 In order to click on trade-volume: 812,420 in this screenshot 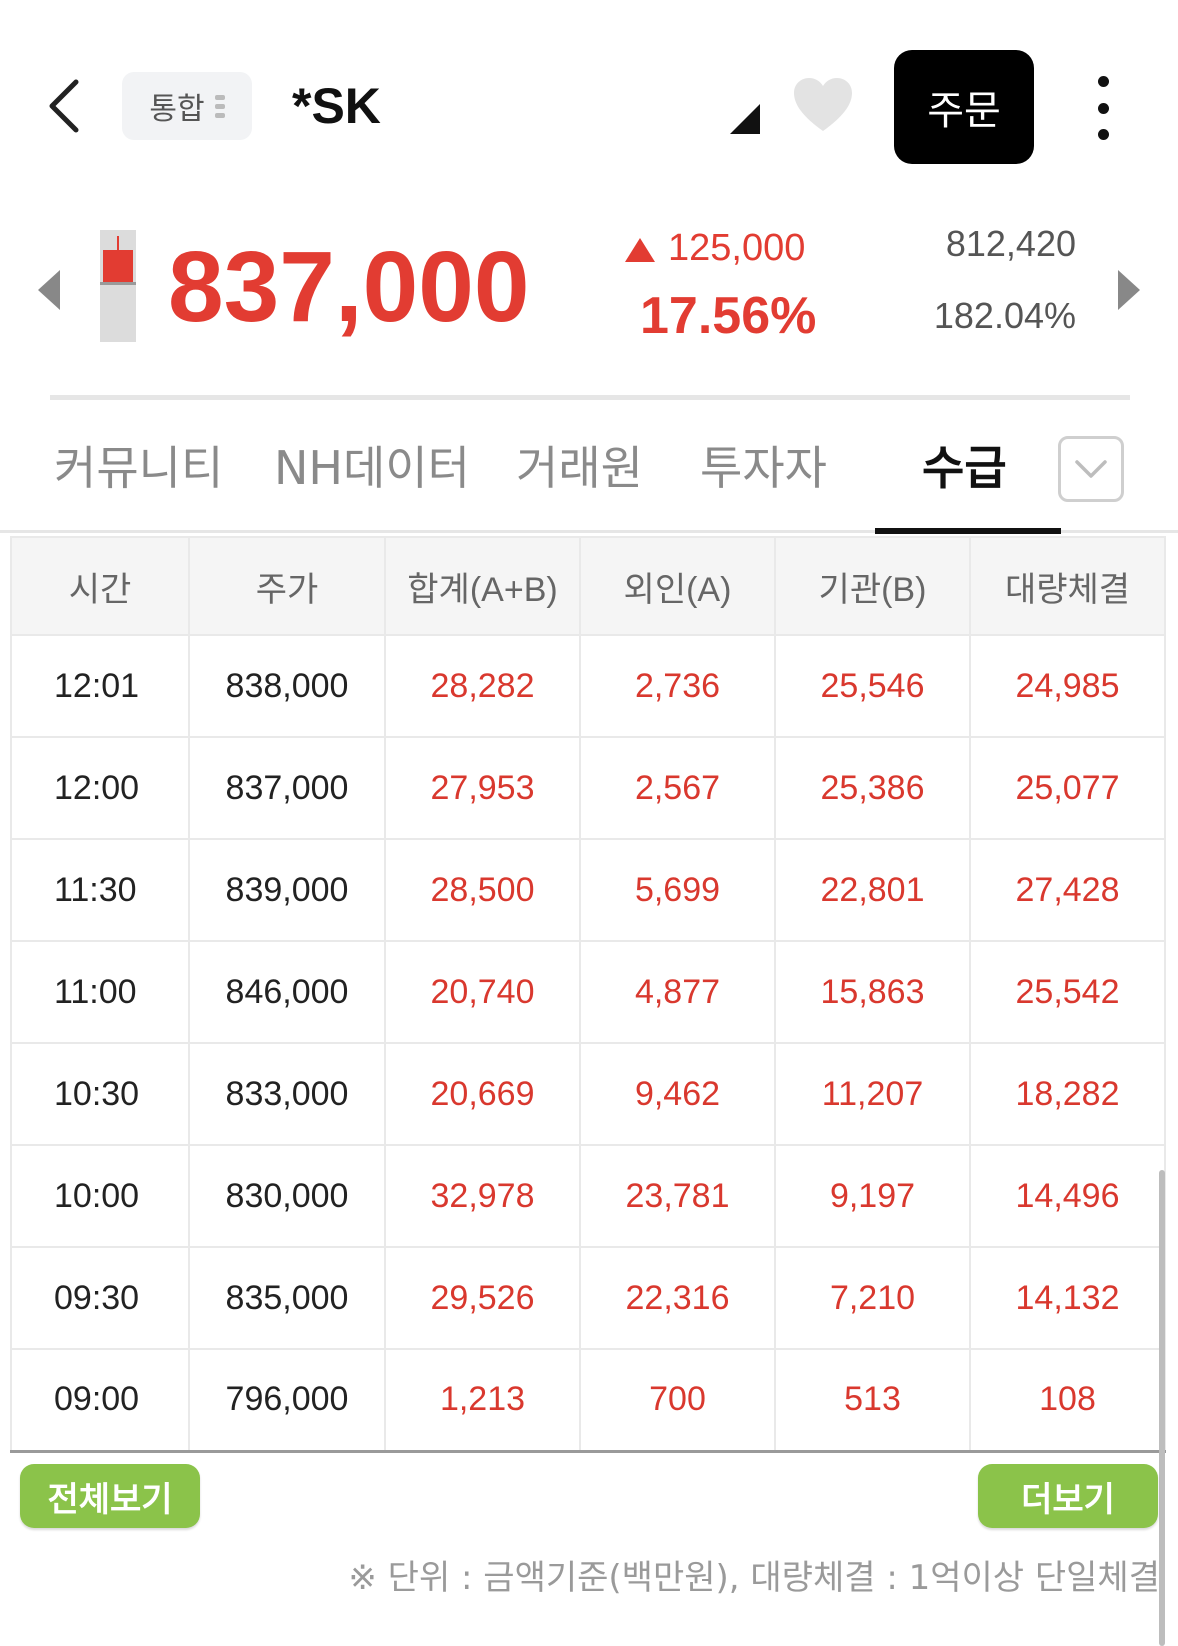, I will do `click(1010, 243)`.